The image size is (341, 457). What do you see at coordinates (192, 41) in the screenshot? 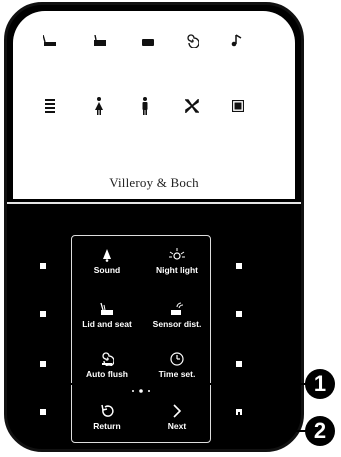
I see `spiral-icon` at bounding box center [192, 41].